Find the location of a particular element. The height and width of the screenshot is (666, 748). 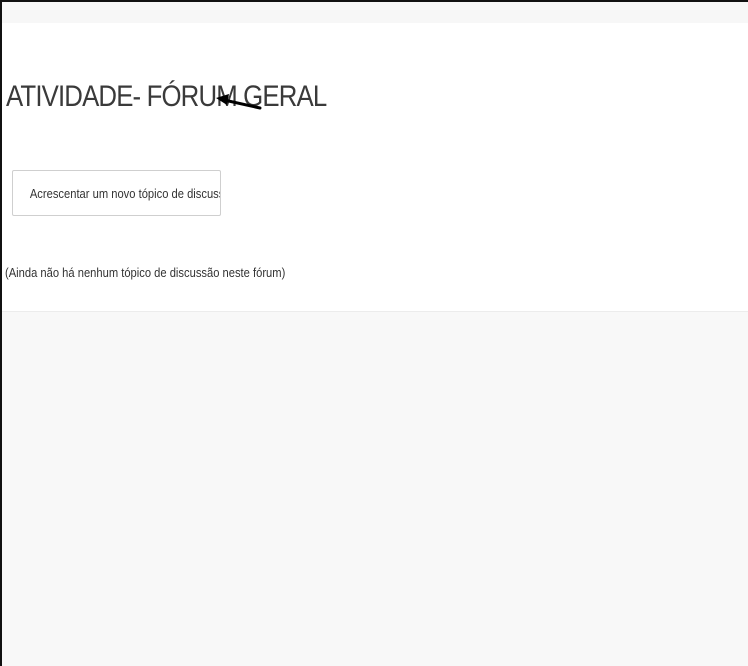

arrow-left-icon is located at coordinates (239, 102).